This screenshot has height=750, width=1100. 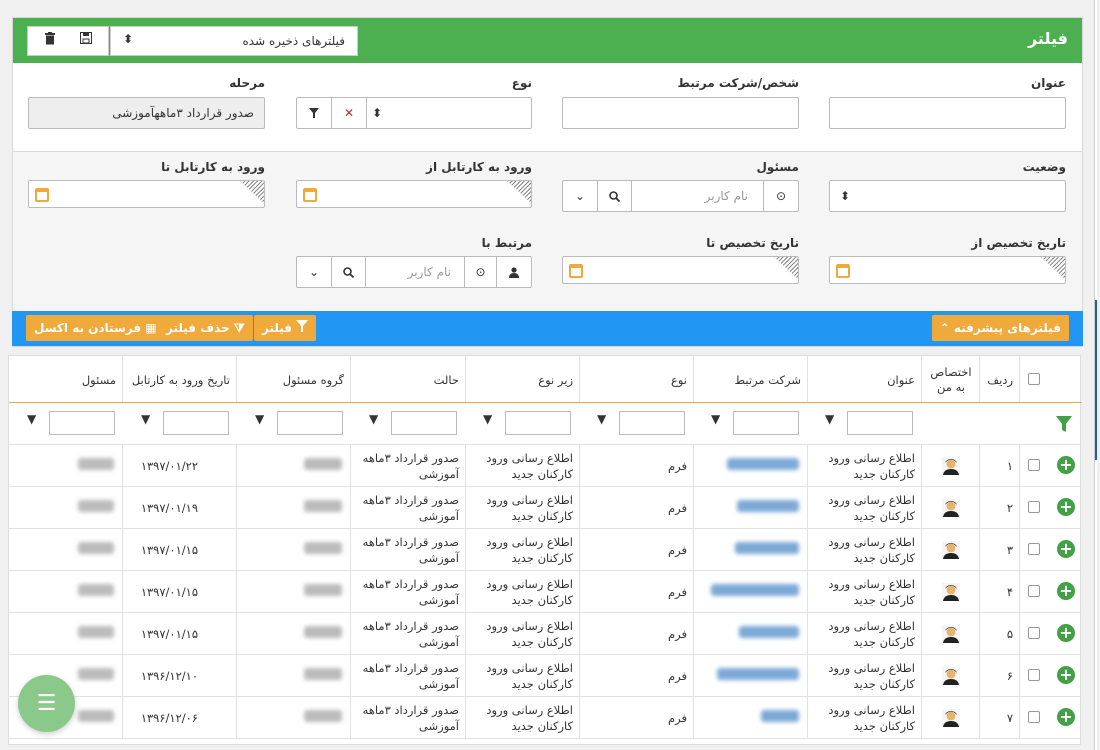 I want to click on select-all-checkbox, so click(x=1034, y=379).